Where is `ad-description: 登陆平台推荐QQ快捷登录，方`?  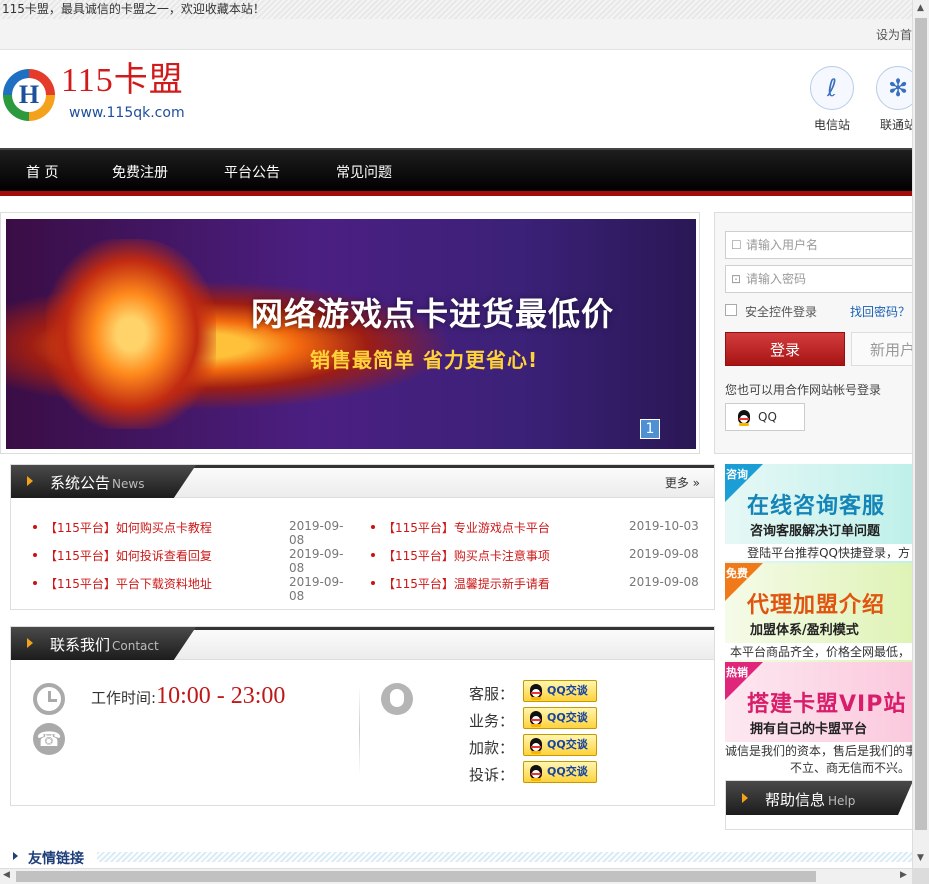 ad-description: 登陆平台推荐QQ快捷登录，方 is located at coordinates (818, 552).